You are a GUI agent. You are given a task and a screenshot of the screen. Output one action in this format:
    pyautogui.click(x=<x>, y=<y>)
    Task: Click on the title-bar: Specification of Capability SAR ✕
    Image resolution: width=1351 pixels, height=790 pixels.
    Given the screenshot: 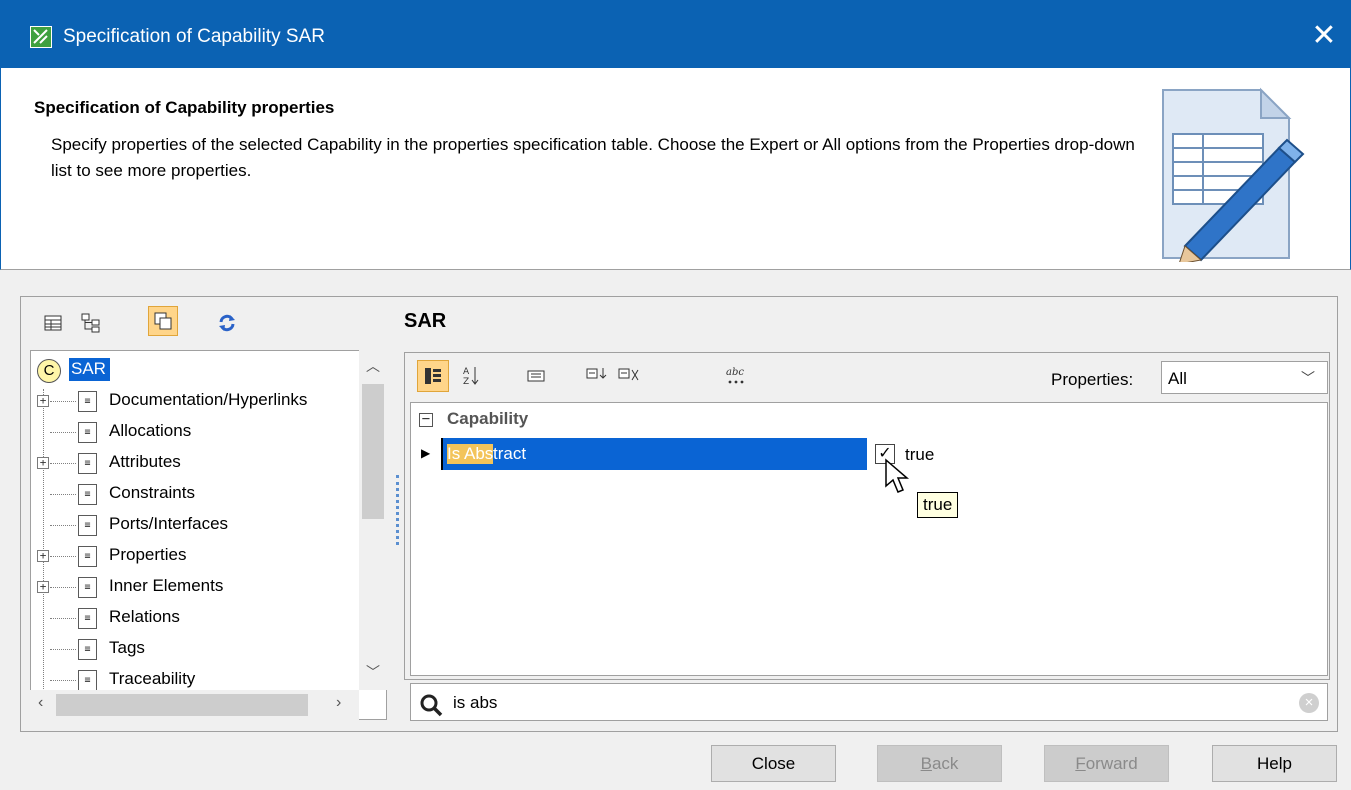 What is the action you would take?
    pyautogui.click(x=675, y=34)
    